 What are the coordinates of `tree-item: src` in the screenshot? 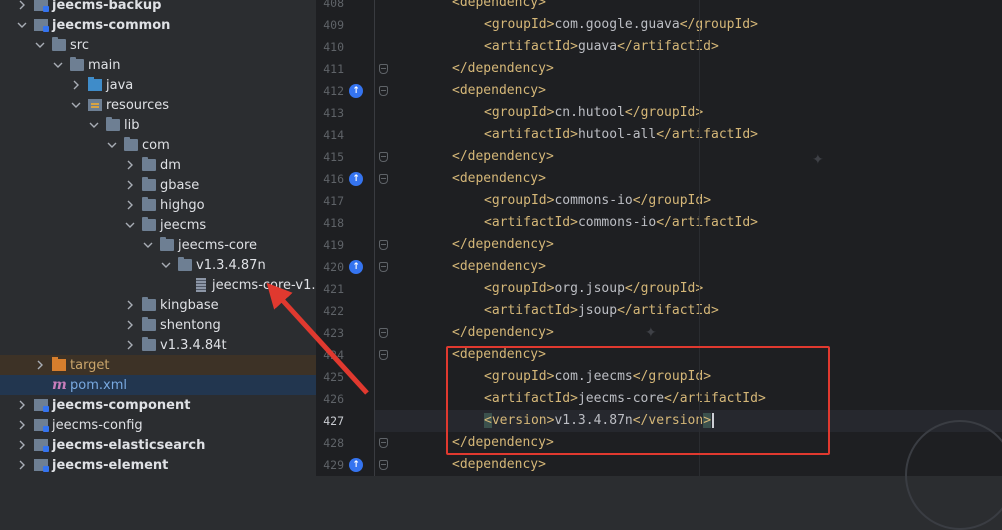 It's located at (158, 45).